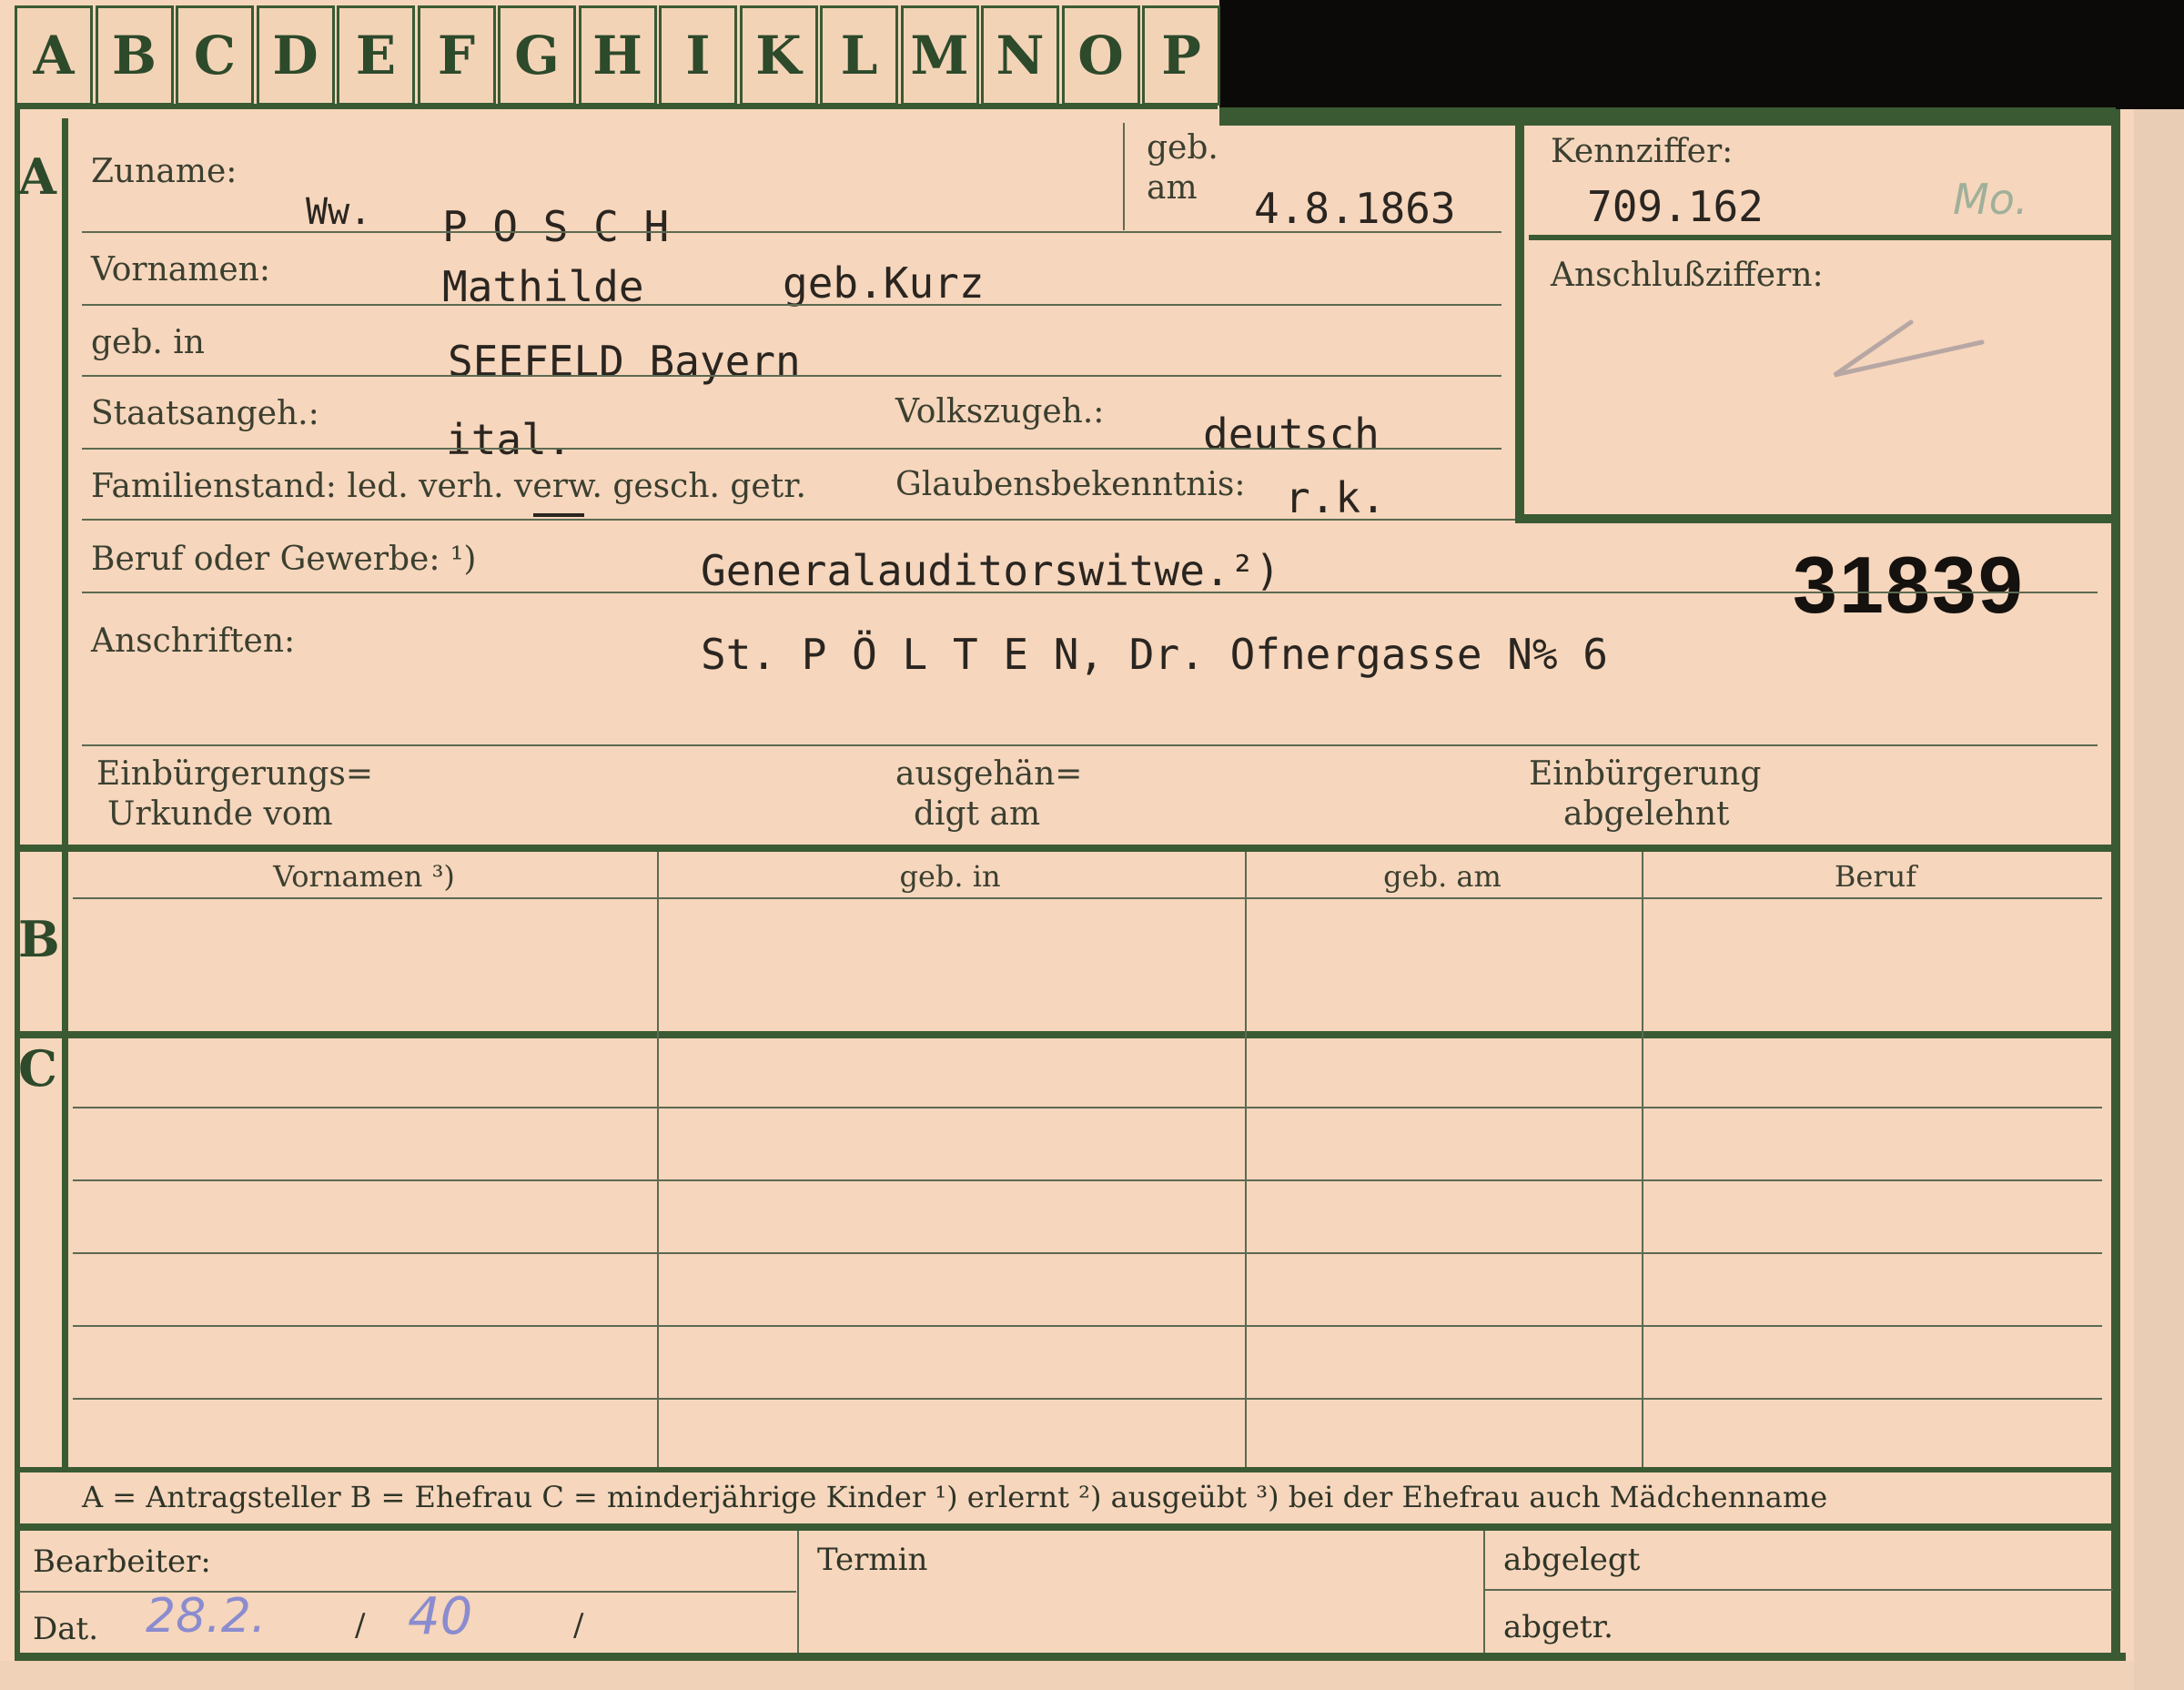  Describe the element at coordinates (1070, 484) in the screenshot. I see `glaubensbekenntnis-label: Glaubensbekenntnis:` at that location.